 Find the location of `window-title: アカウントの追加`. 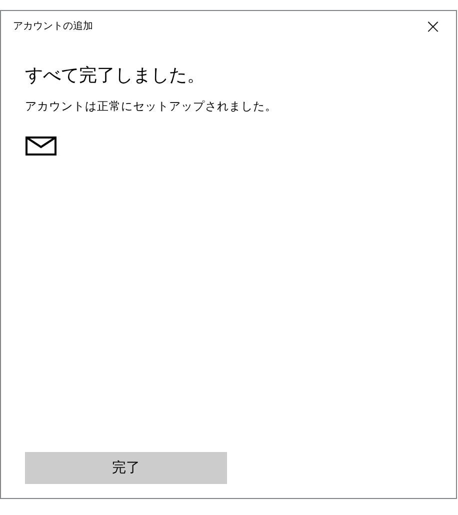

window-title: アカウントの追加 is located at coordinates (53, 26).